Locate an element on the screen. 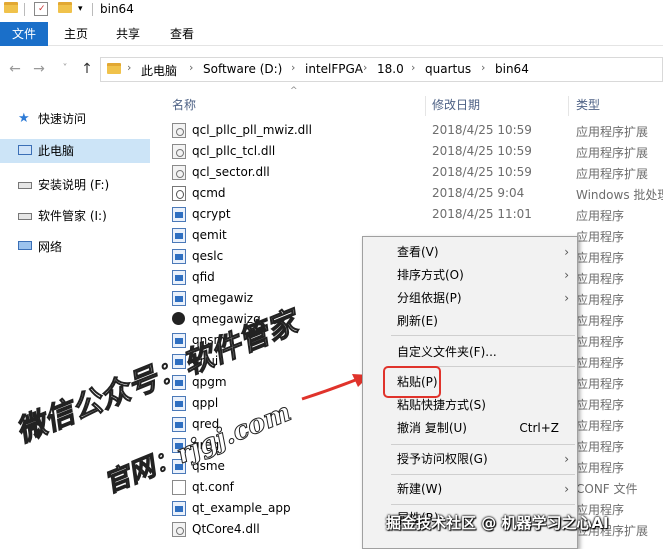 The width and height of the screenshot is (663, 549). computer-icon is located at coordinates (25, 150).